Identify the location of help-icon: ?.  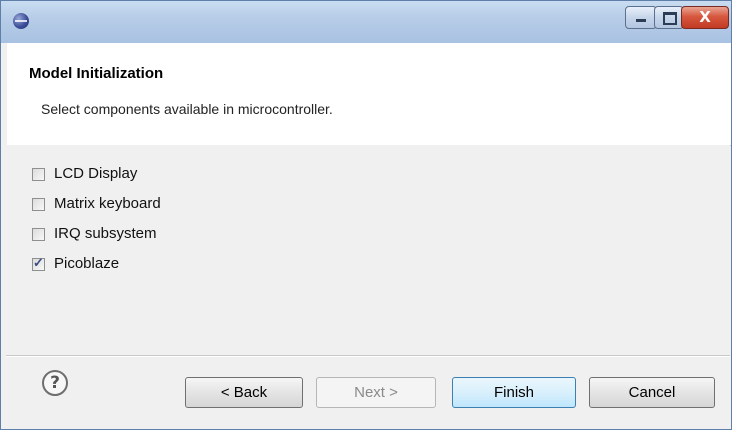
(55, 383).